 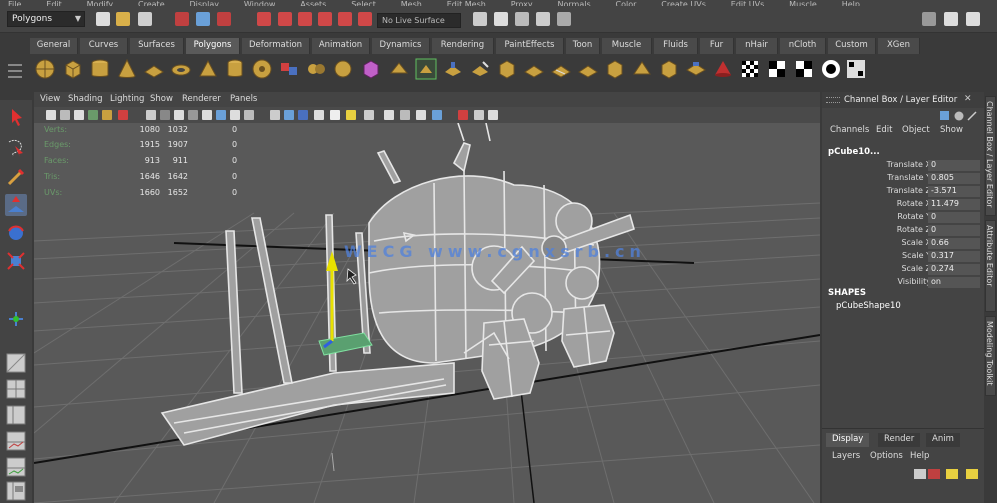 I want to click on shelf-tab-curves: Curves, so click(x=104, y=46).